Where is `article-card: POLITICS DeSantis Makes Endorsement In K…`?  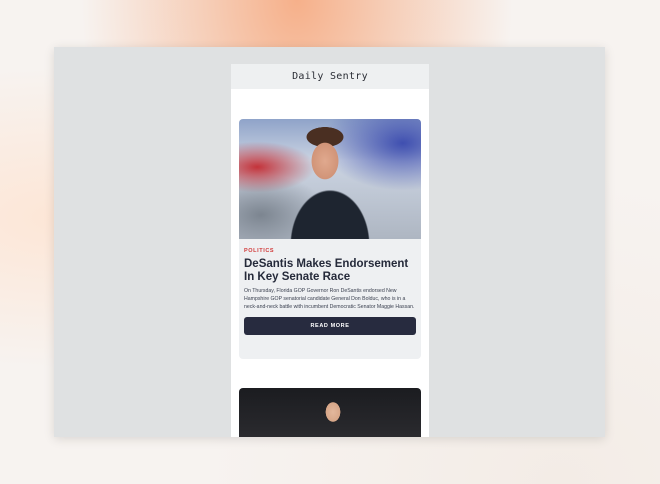 article-card: POLITICS DeSantis Makes Endorsement In K… is located at coordinates (330, 239).